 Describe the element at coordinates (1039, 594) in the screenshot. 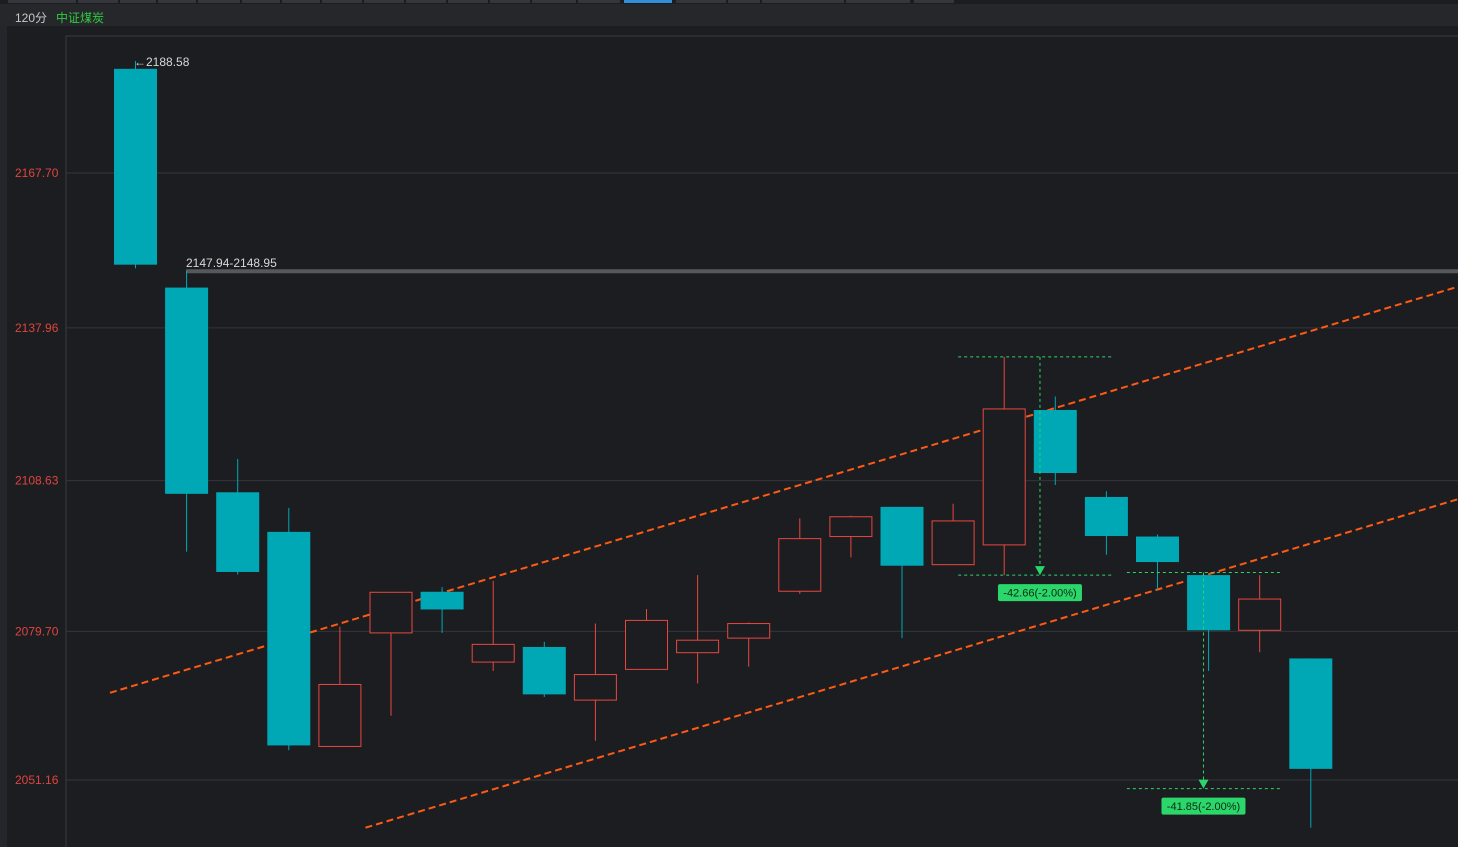

I see `measure-1-label: -42.66(-2.00%)` at that location.